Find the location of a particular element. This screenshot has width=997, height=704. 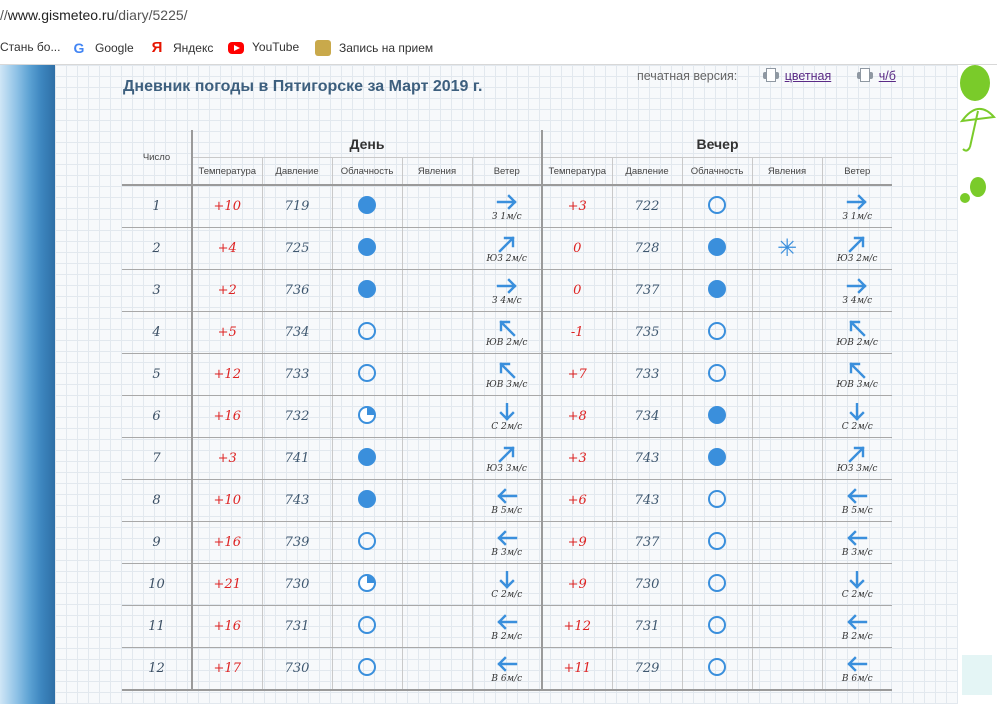

day-pressure: 730 is located at coordinates (296, 584).